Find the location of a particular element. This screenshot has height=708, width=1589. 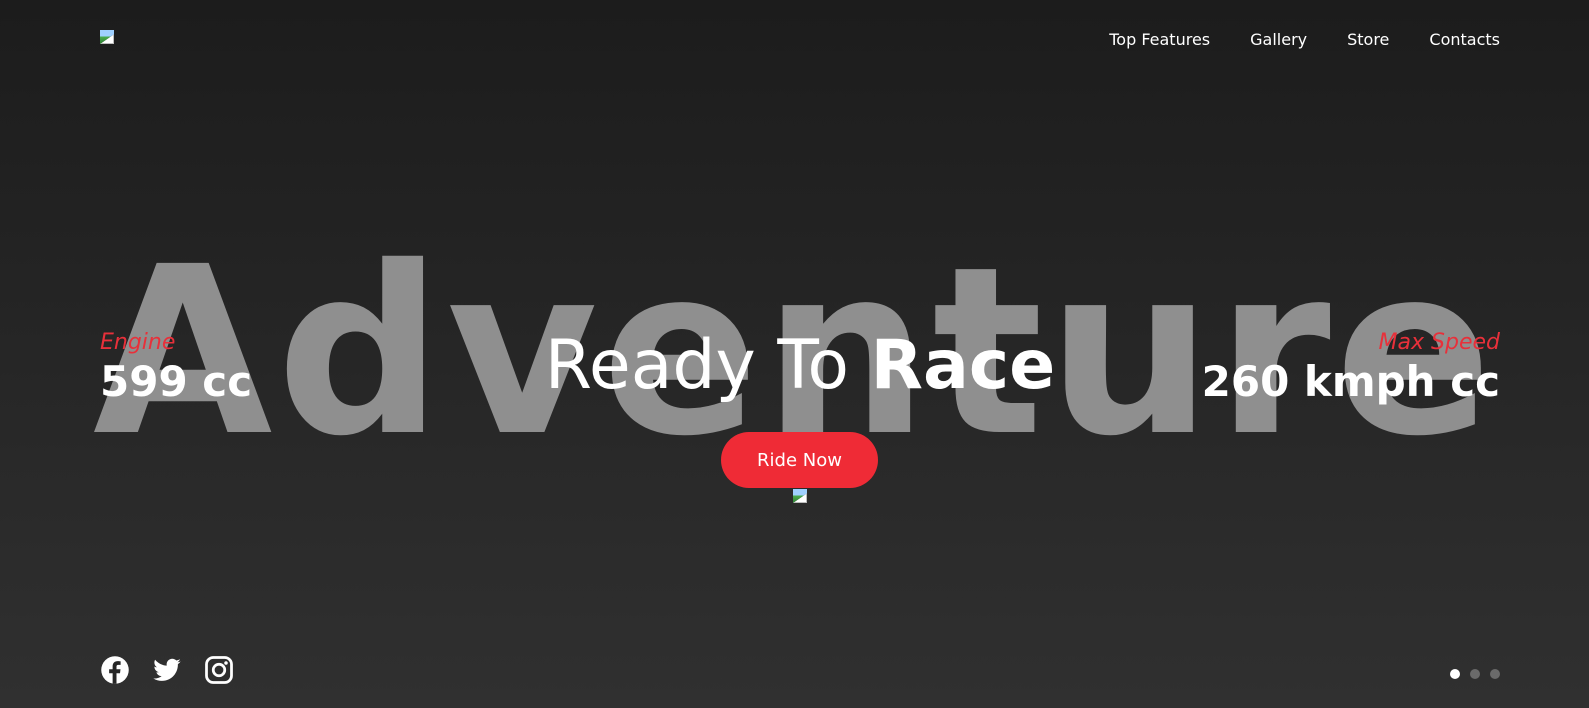

ride-now-button: Ride Now is located at coordinates (799, 460).